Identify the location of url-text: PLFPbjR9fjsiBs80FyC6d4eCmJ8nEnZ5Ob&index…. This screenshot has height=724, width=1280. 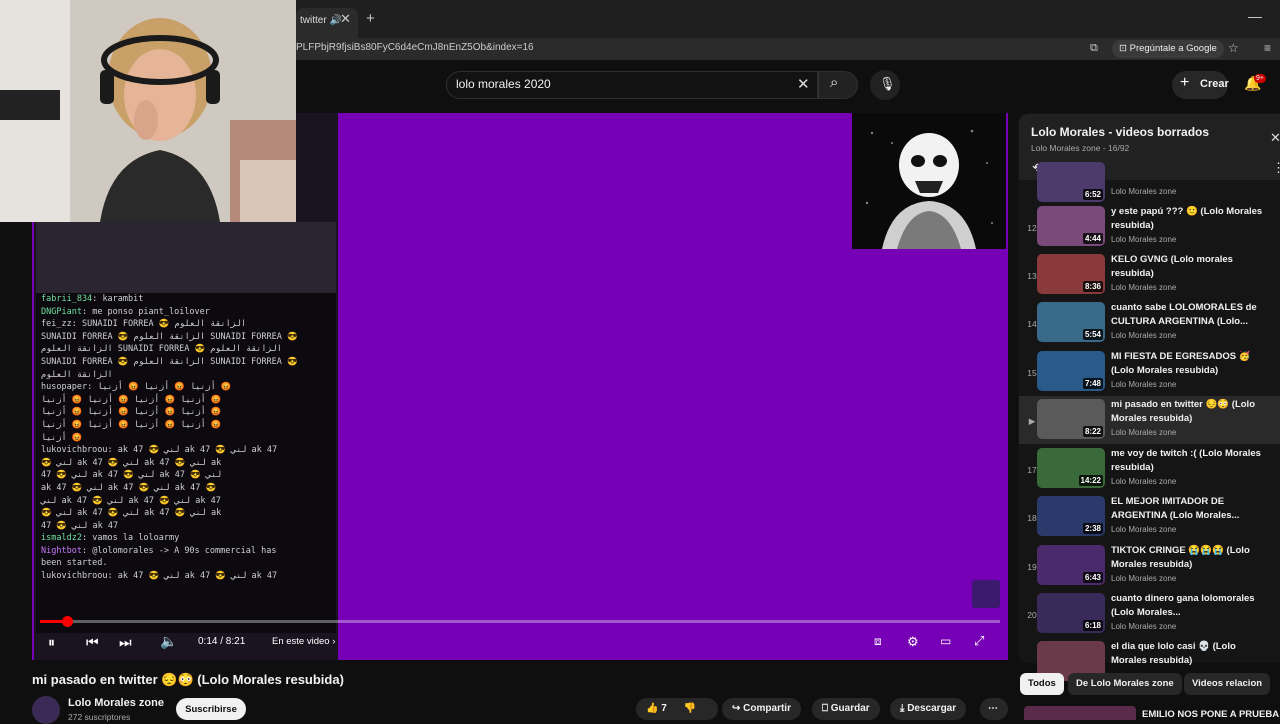
(415, 47).